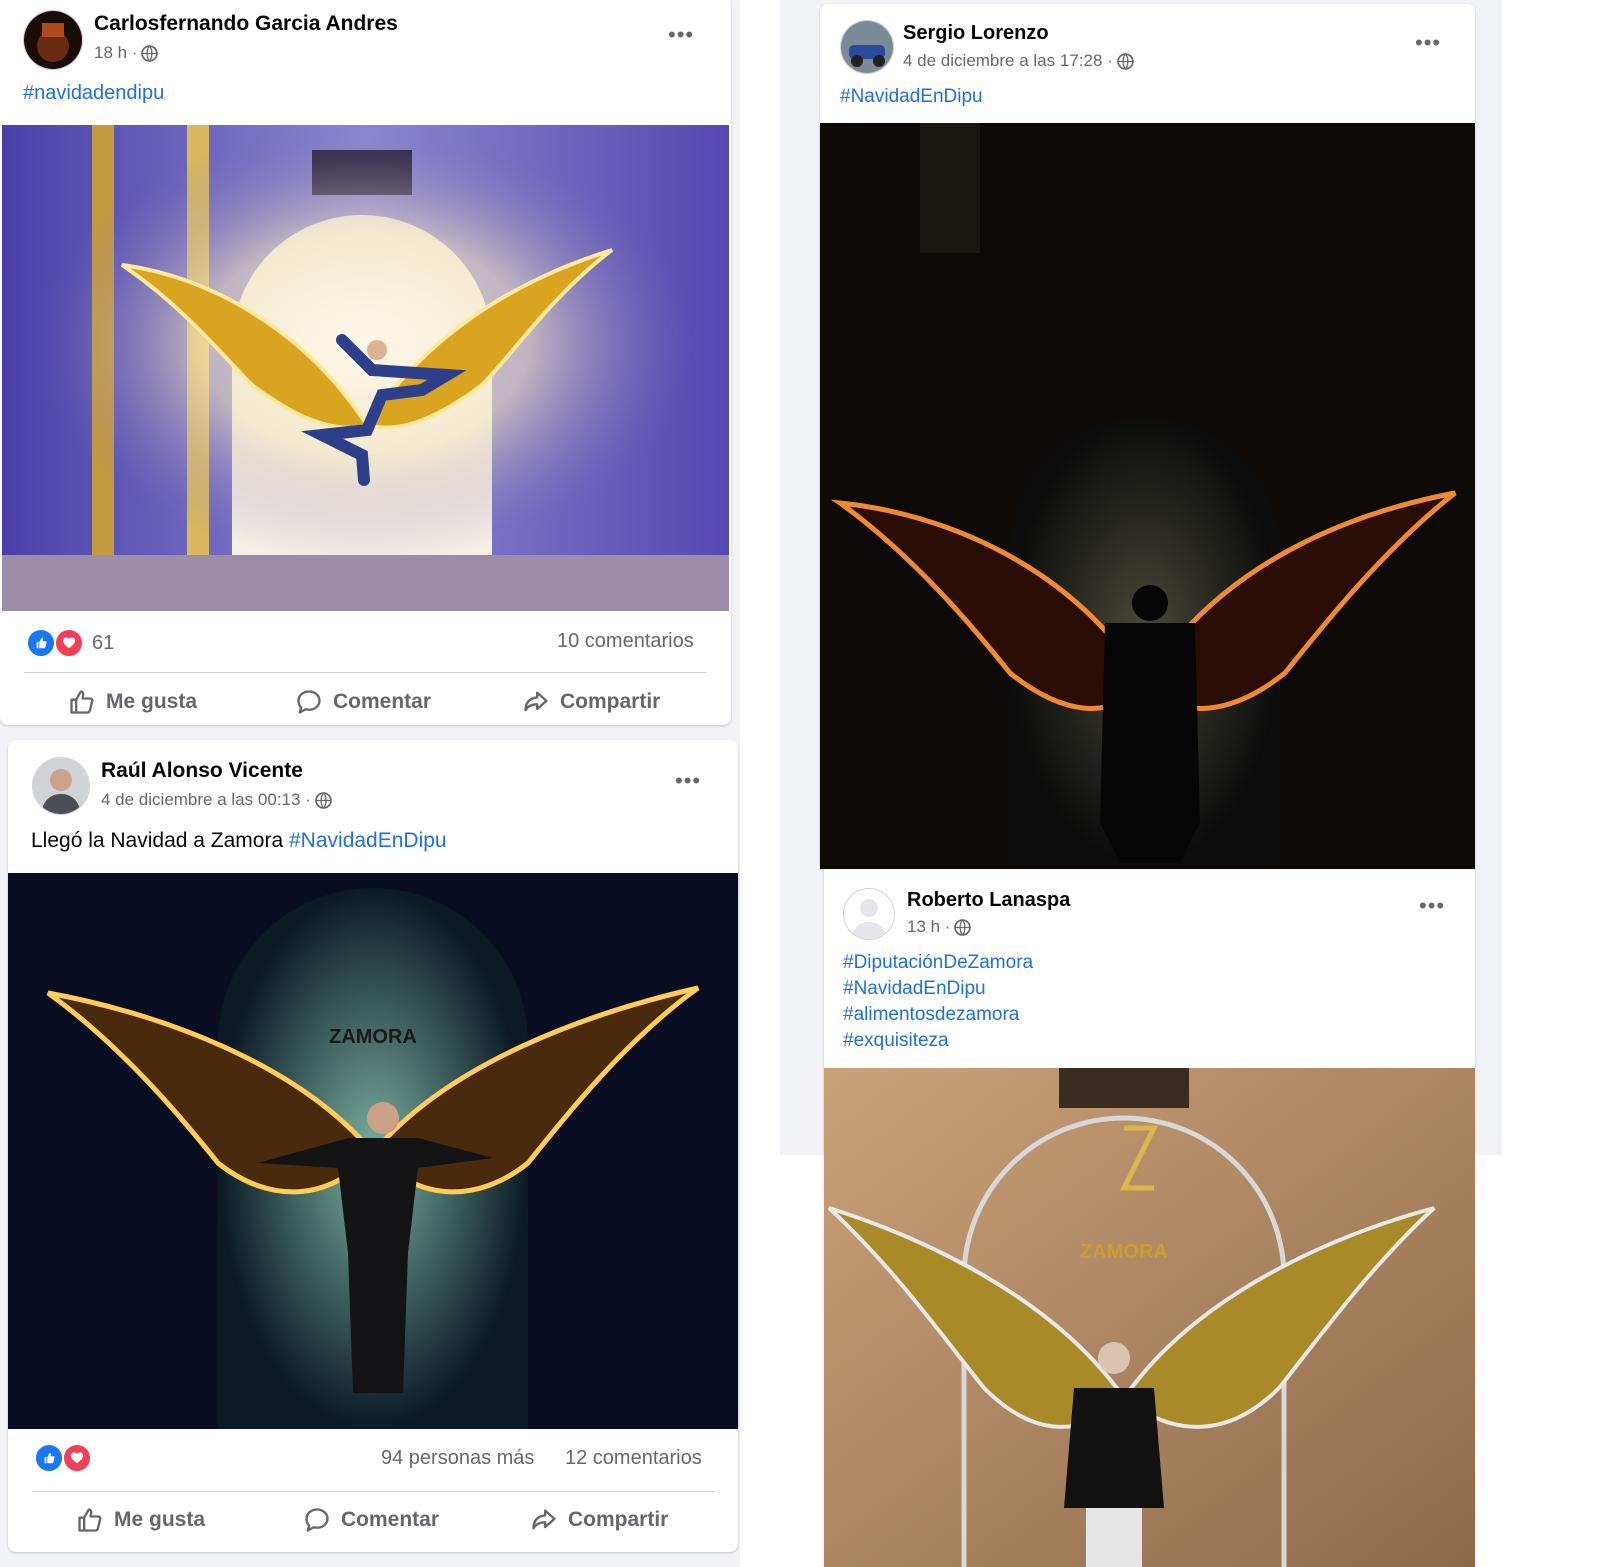 Image resolution: width=1600 pixels, height=1567 pixels. Describe the element at coordinates (938, 1041) in the screenshot. I see `hashtag: #exquisiteza` at that location.